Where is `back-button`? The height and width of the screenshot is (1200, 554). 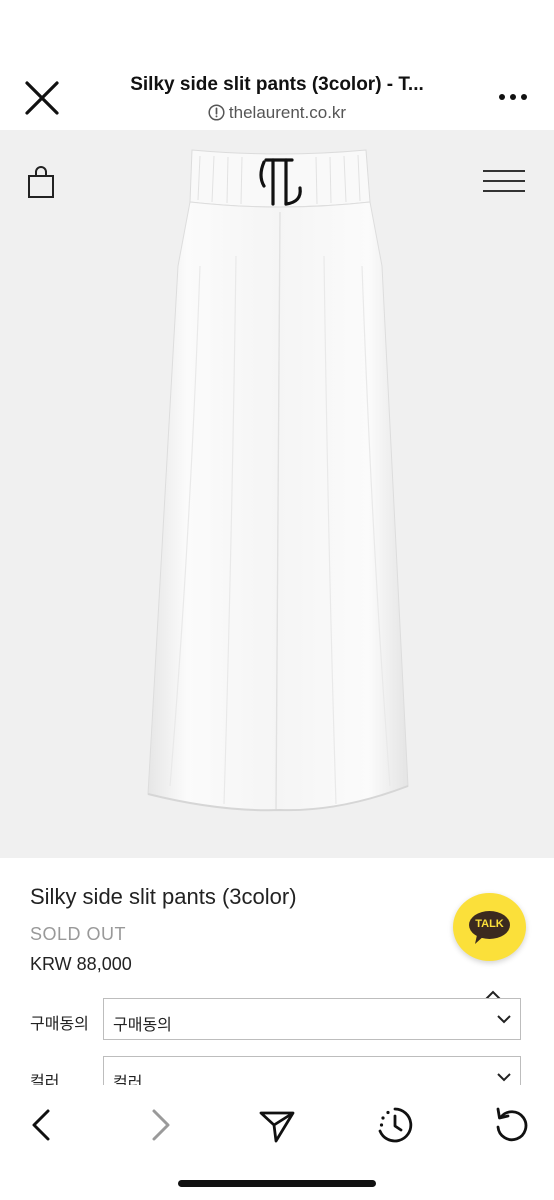 back-button is located at coordinates (42, 1125).